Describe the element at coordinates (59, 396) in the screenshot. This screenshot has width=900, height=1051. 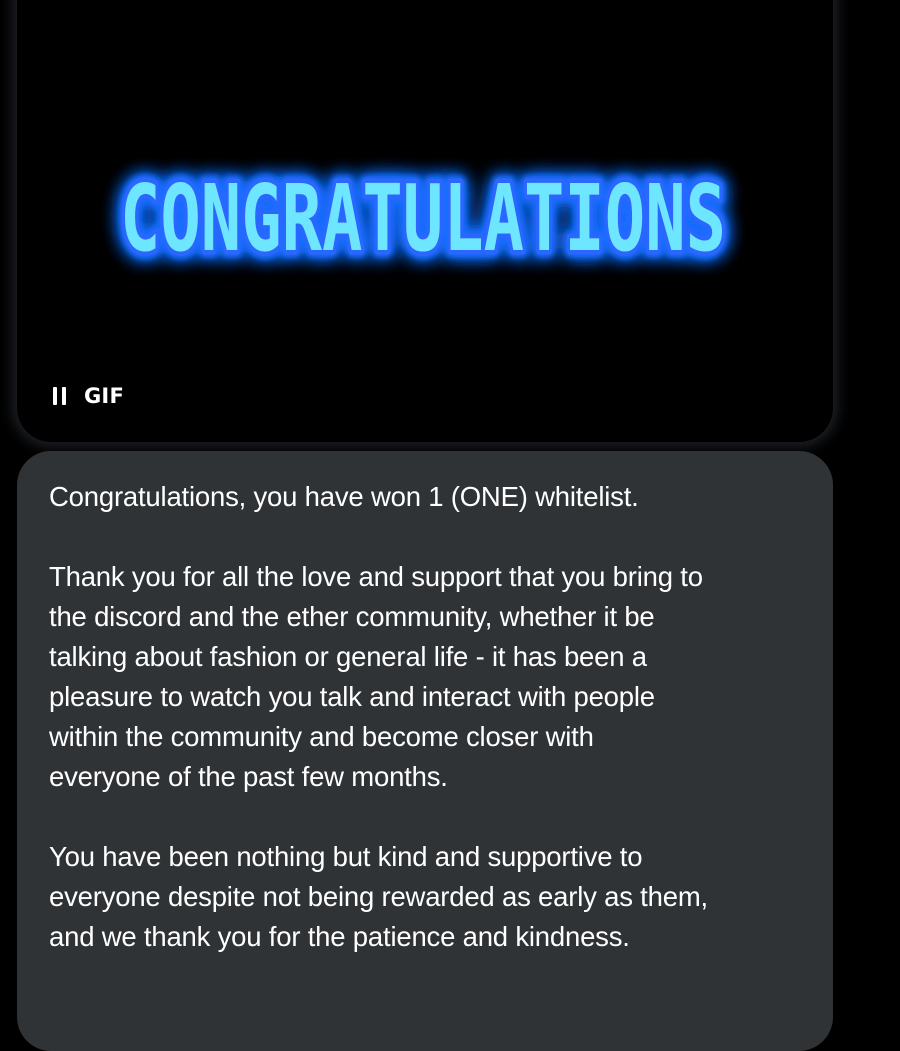
I see `pause-icon` at that location.